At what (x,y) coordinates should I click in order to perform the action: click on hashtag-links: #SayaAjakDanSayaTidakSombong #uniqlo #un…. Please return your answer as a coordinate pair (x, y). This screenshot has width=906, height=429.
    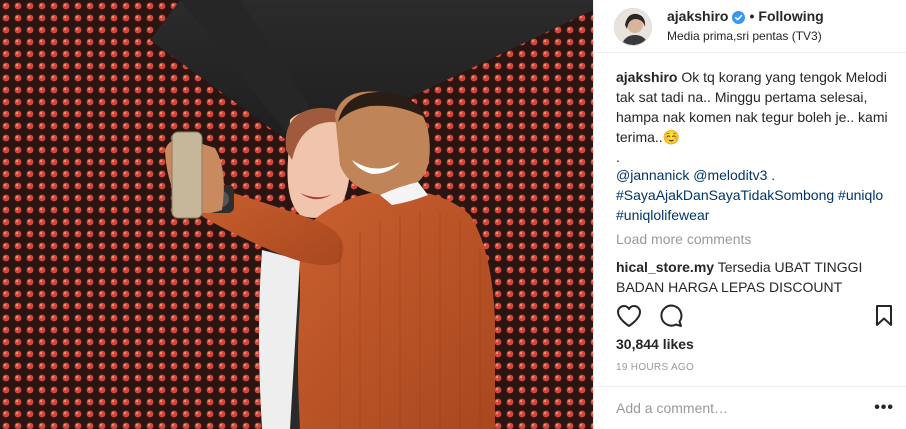
    Looking at the image, I should click on (753, 205).